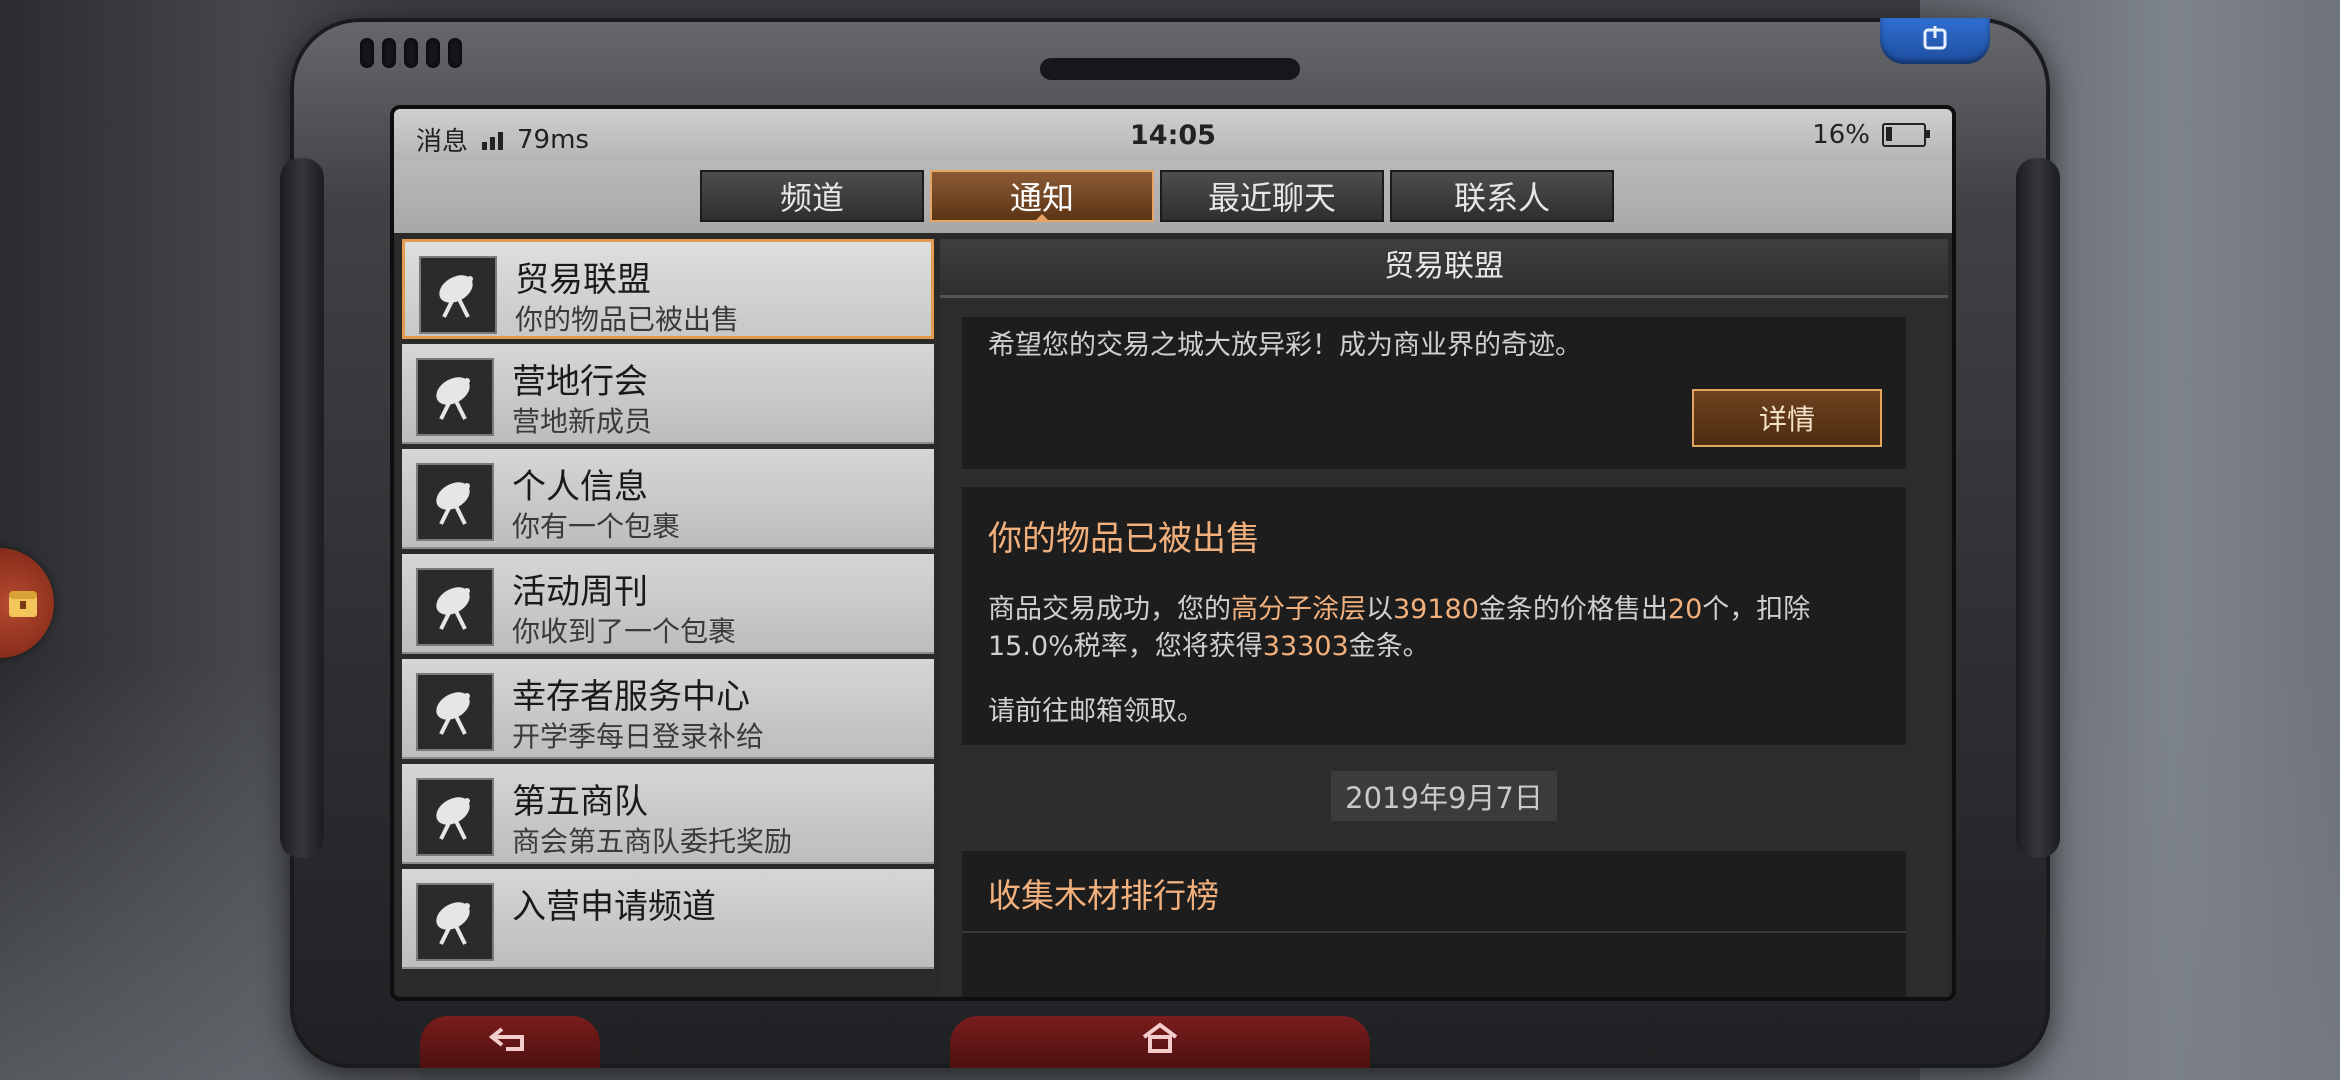 The image size is (2340, 1080). What do you see at coordinates (580, 592) in the screenshot?
I see `item-title: 活动周刊` at bounding box center [580, 592].